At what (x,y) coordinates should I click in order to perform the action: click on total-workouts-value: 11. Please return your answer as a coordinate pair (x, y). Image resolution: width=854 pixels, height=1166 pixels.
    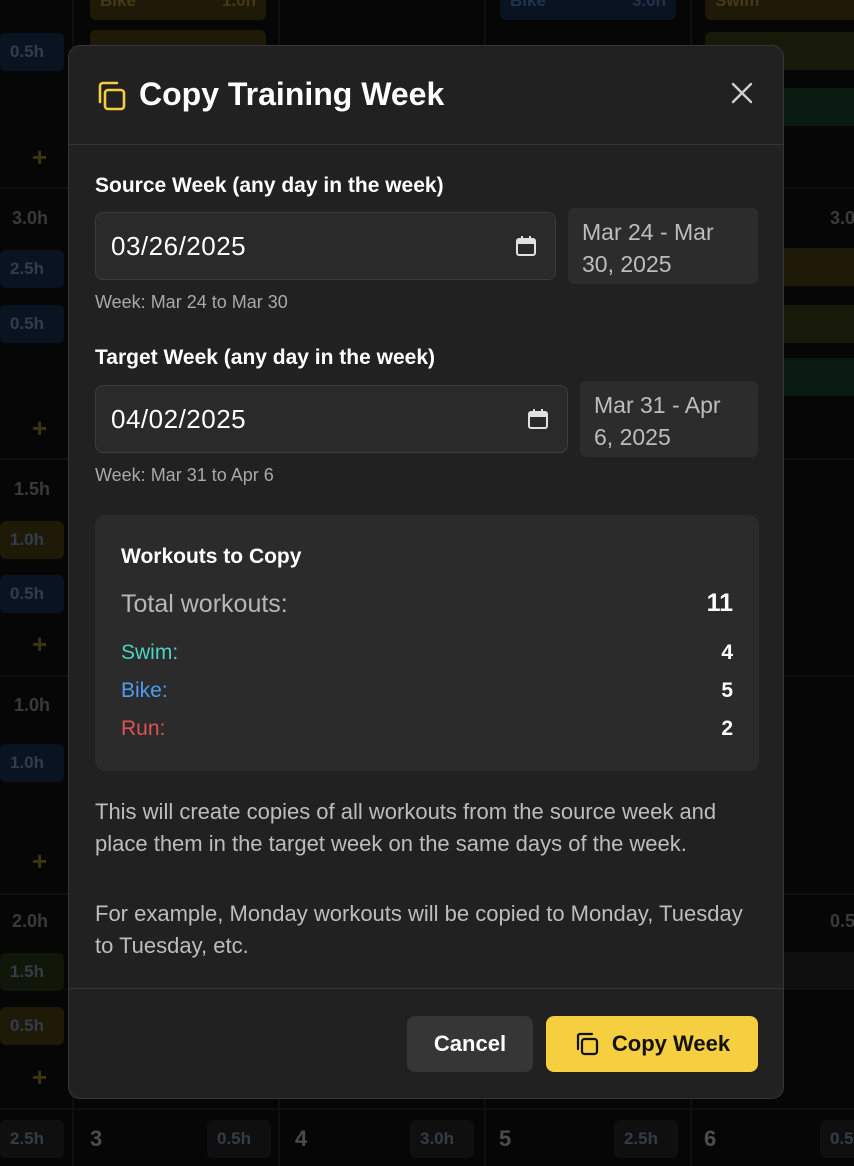
    Looking at the image, I should click on (719, 603).